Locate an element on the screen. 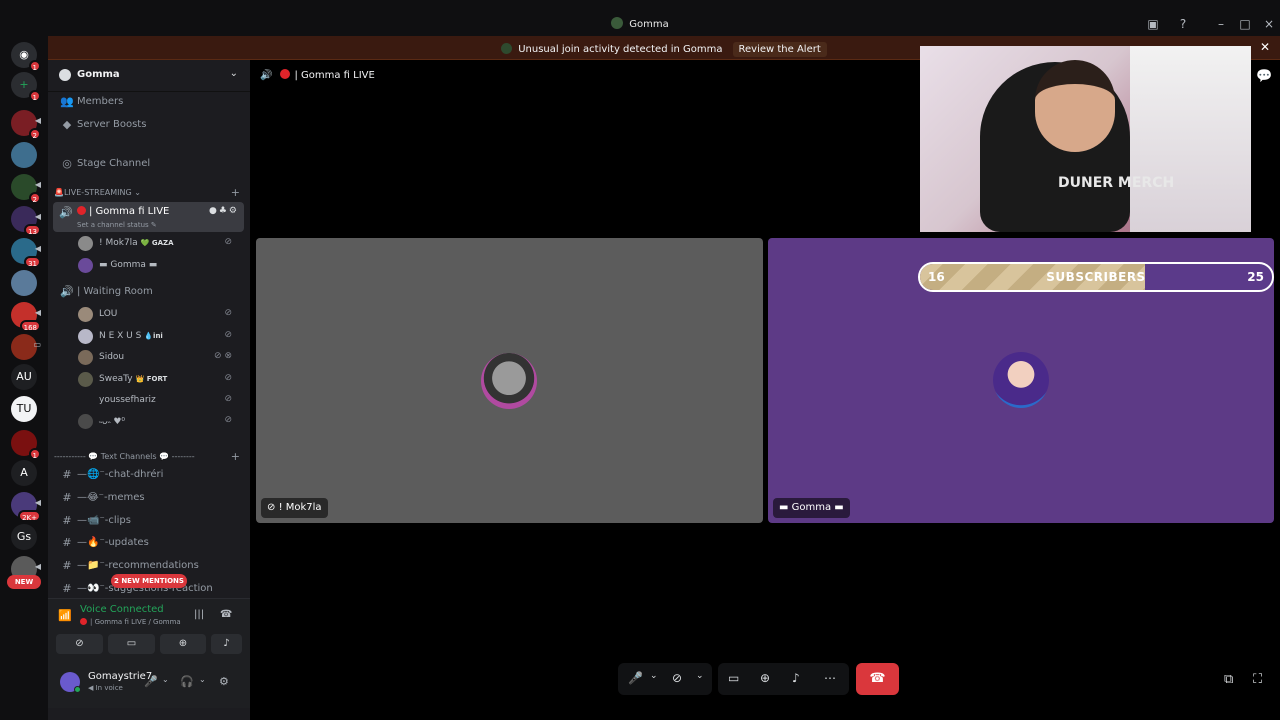 This screenshot has width=1280, height=720. voice-user: SweaTy 👑 FORT ⊘ is located at coordinates (158, 380).